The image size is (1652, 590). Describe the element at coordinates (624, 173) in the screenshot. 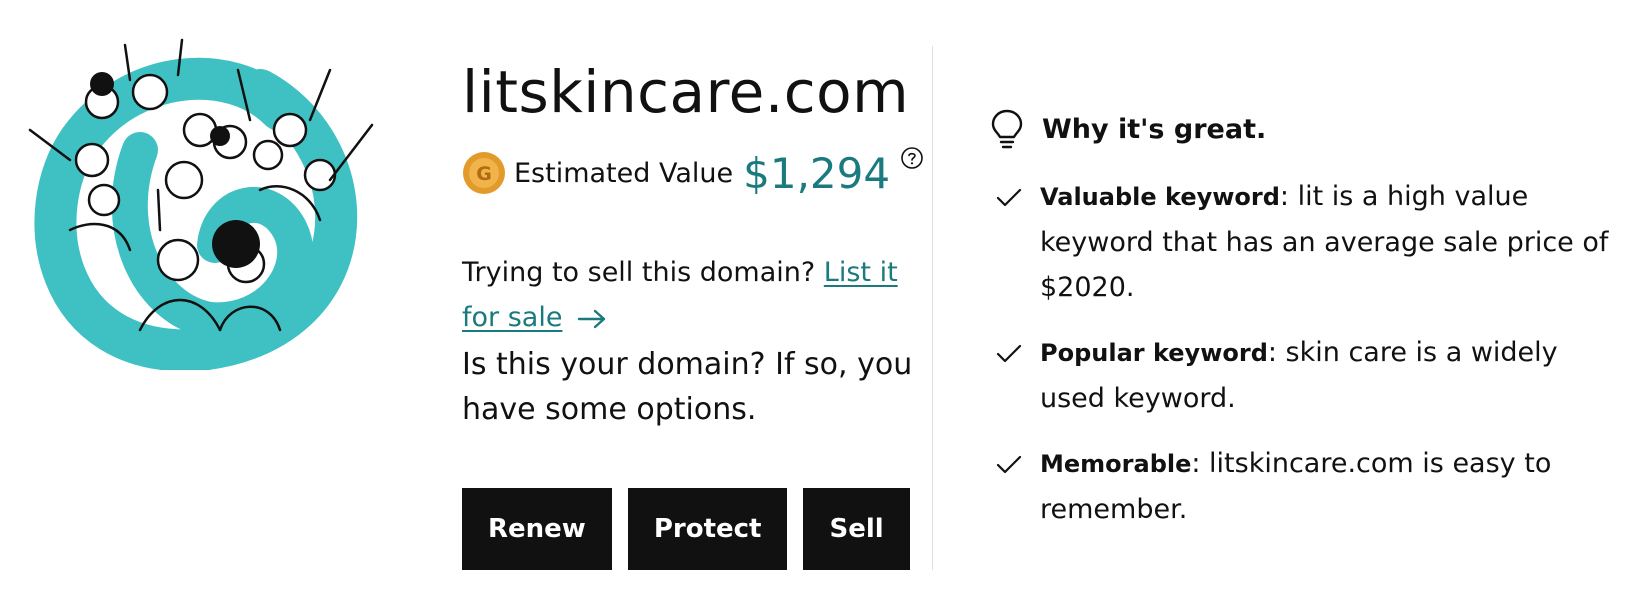

I see `estimated-value-label: Estimated Value` at that location.